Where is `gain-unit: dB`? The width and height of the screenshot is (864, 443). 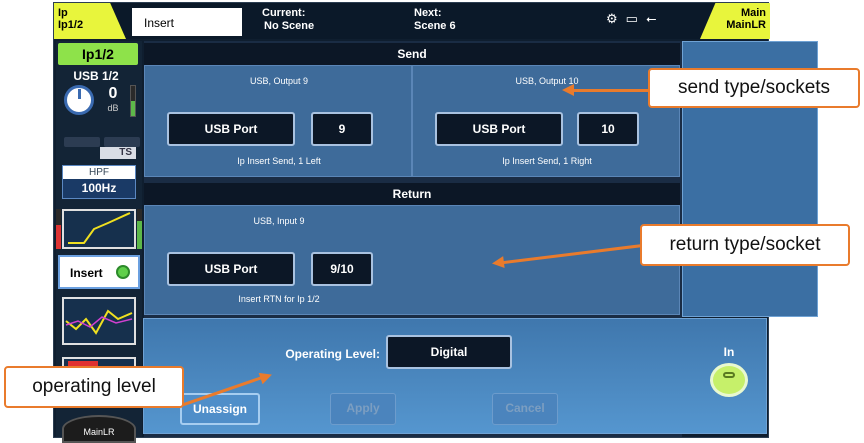 gain-unit: dB is located at coordinates (113, 108).